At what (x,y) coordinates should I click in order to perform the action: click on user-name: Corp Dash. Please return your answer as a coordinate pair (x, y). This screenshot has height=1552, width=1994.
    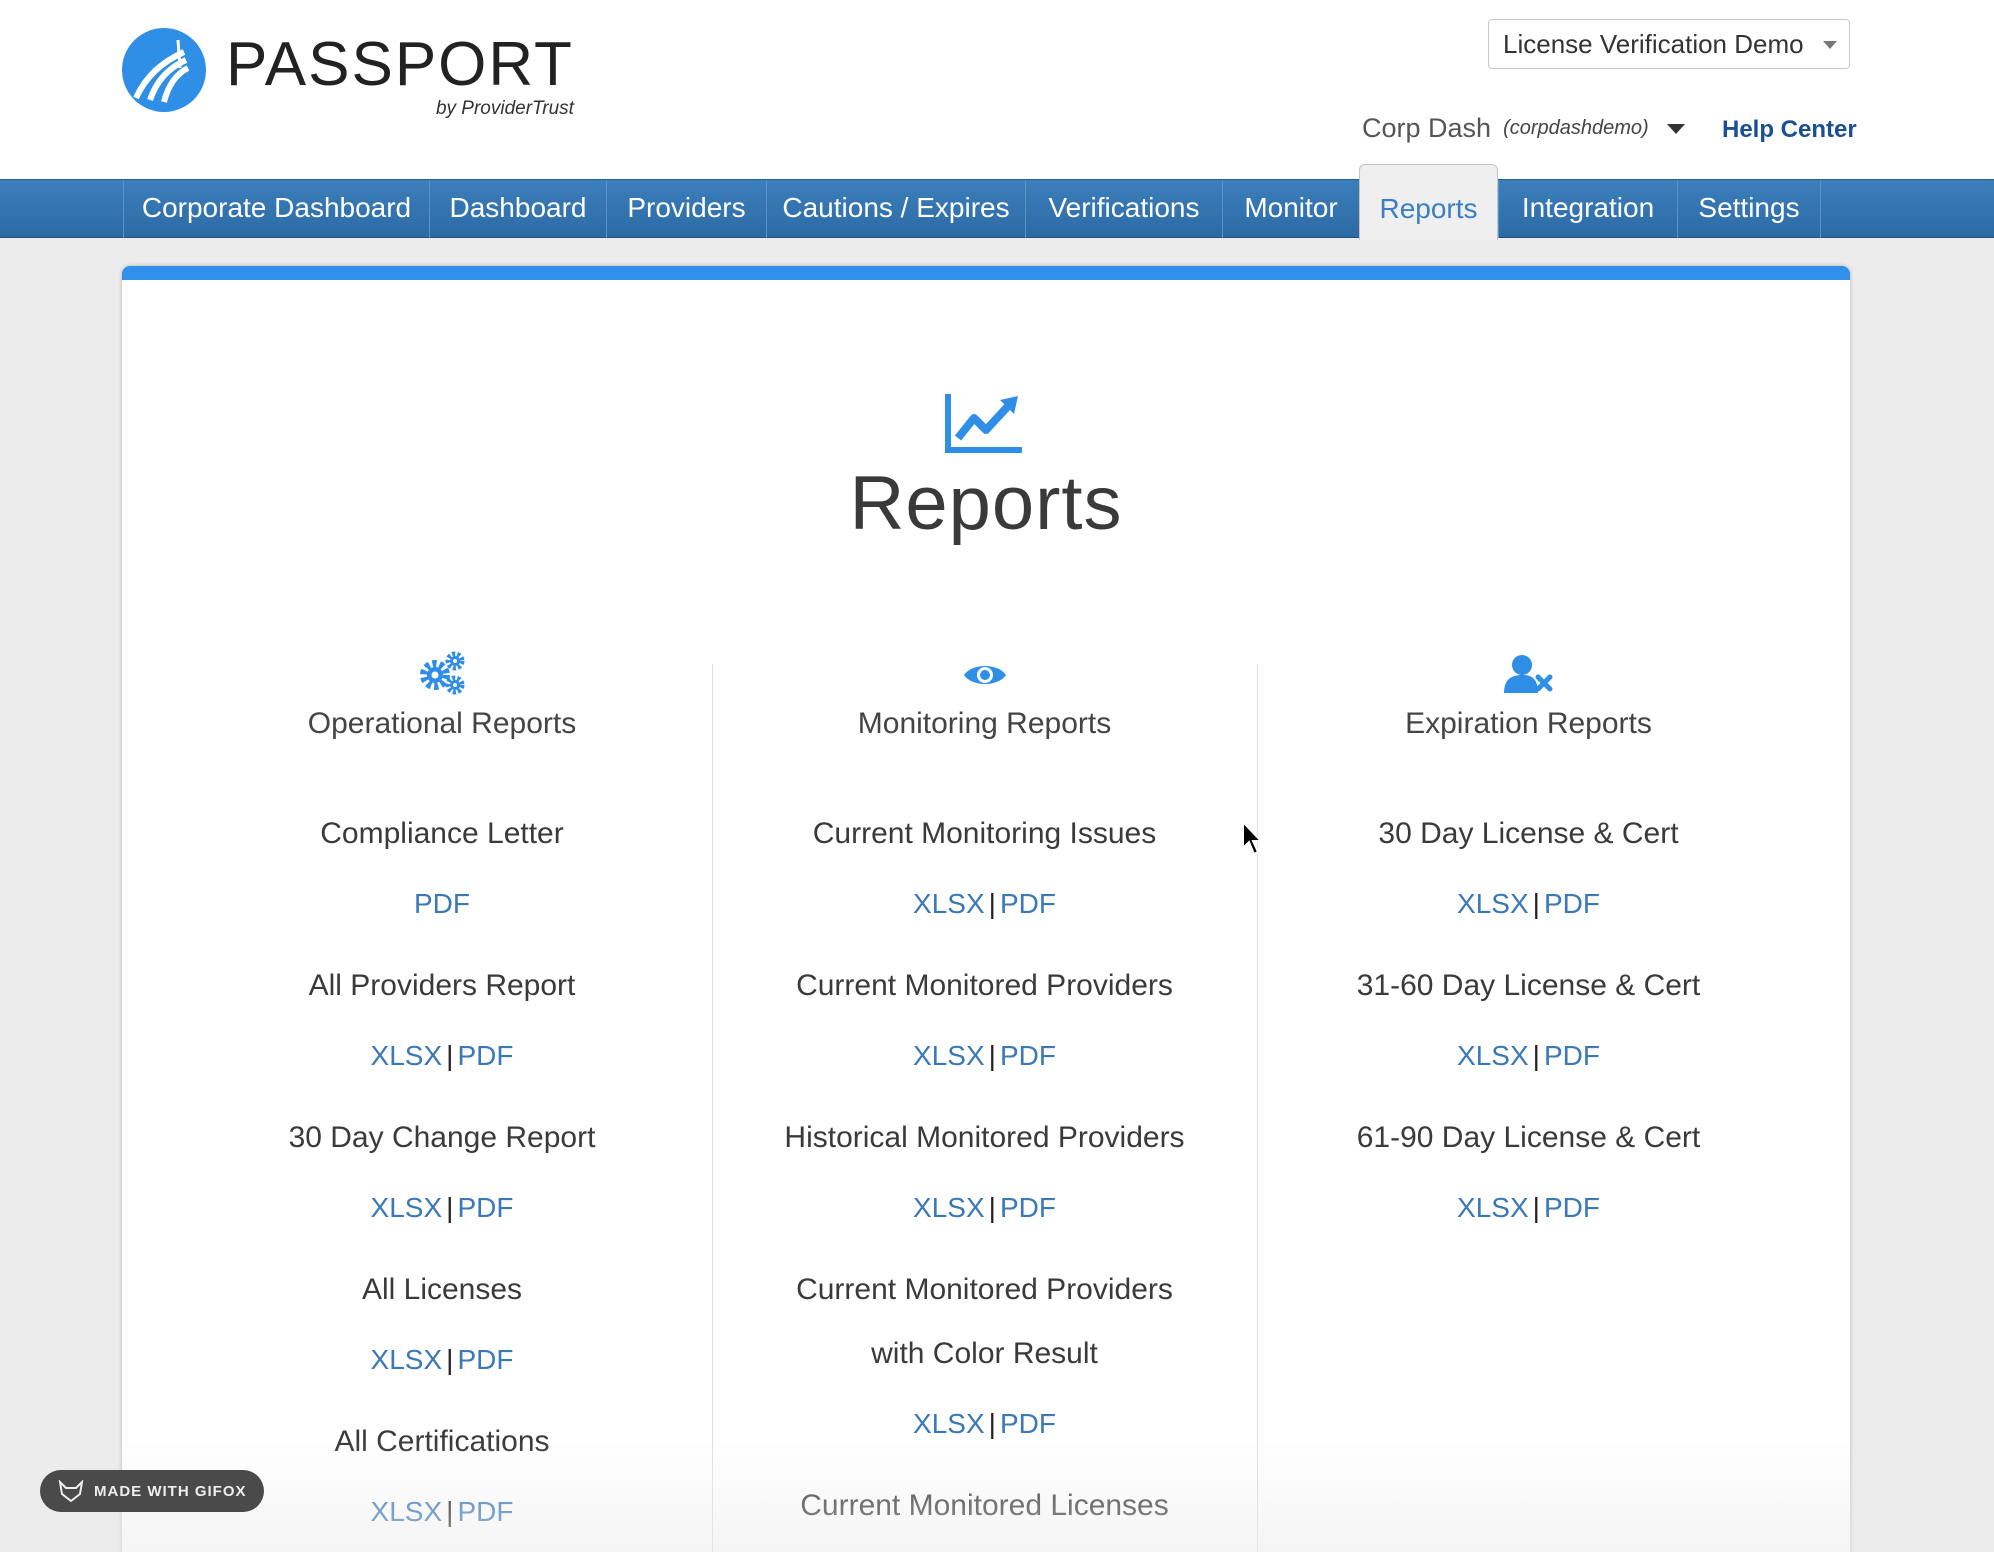
    Looking at the image, I should click on (1427, 128).